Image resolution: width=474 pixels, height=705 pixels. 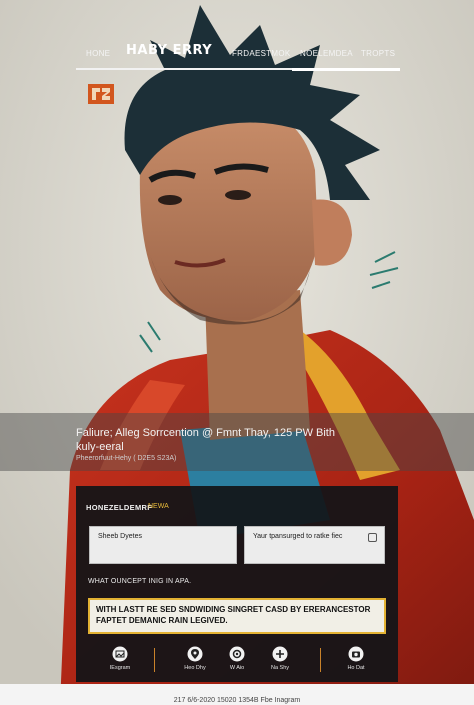 I want to click on action-location: Heo Dhy, so click(x=195, y=658).